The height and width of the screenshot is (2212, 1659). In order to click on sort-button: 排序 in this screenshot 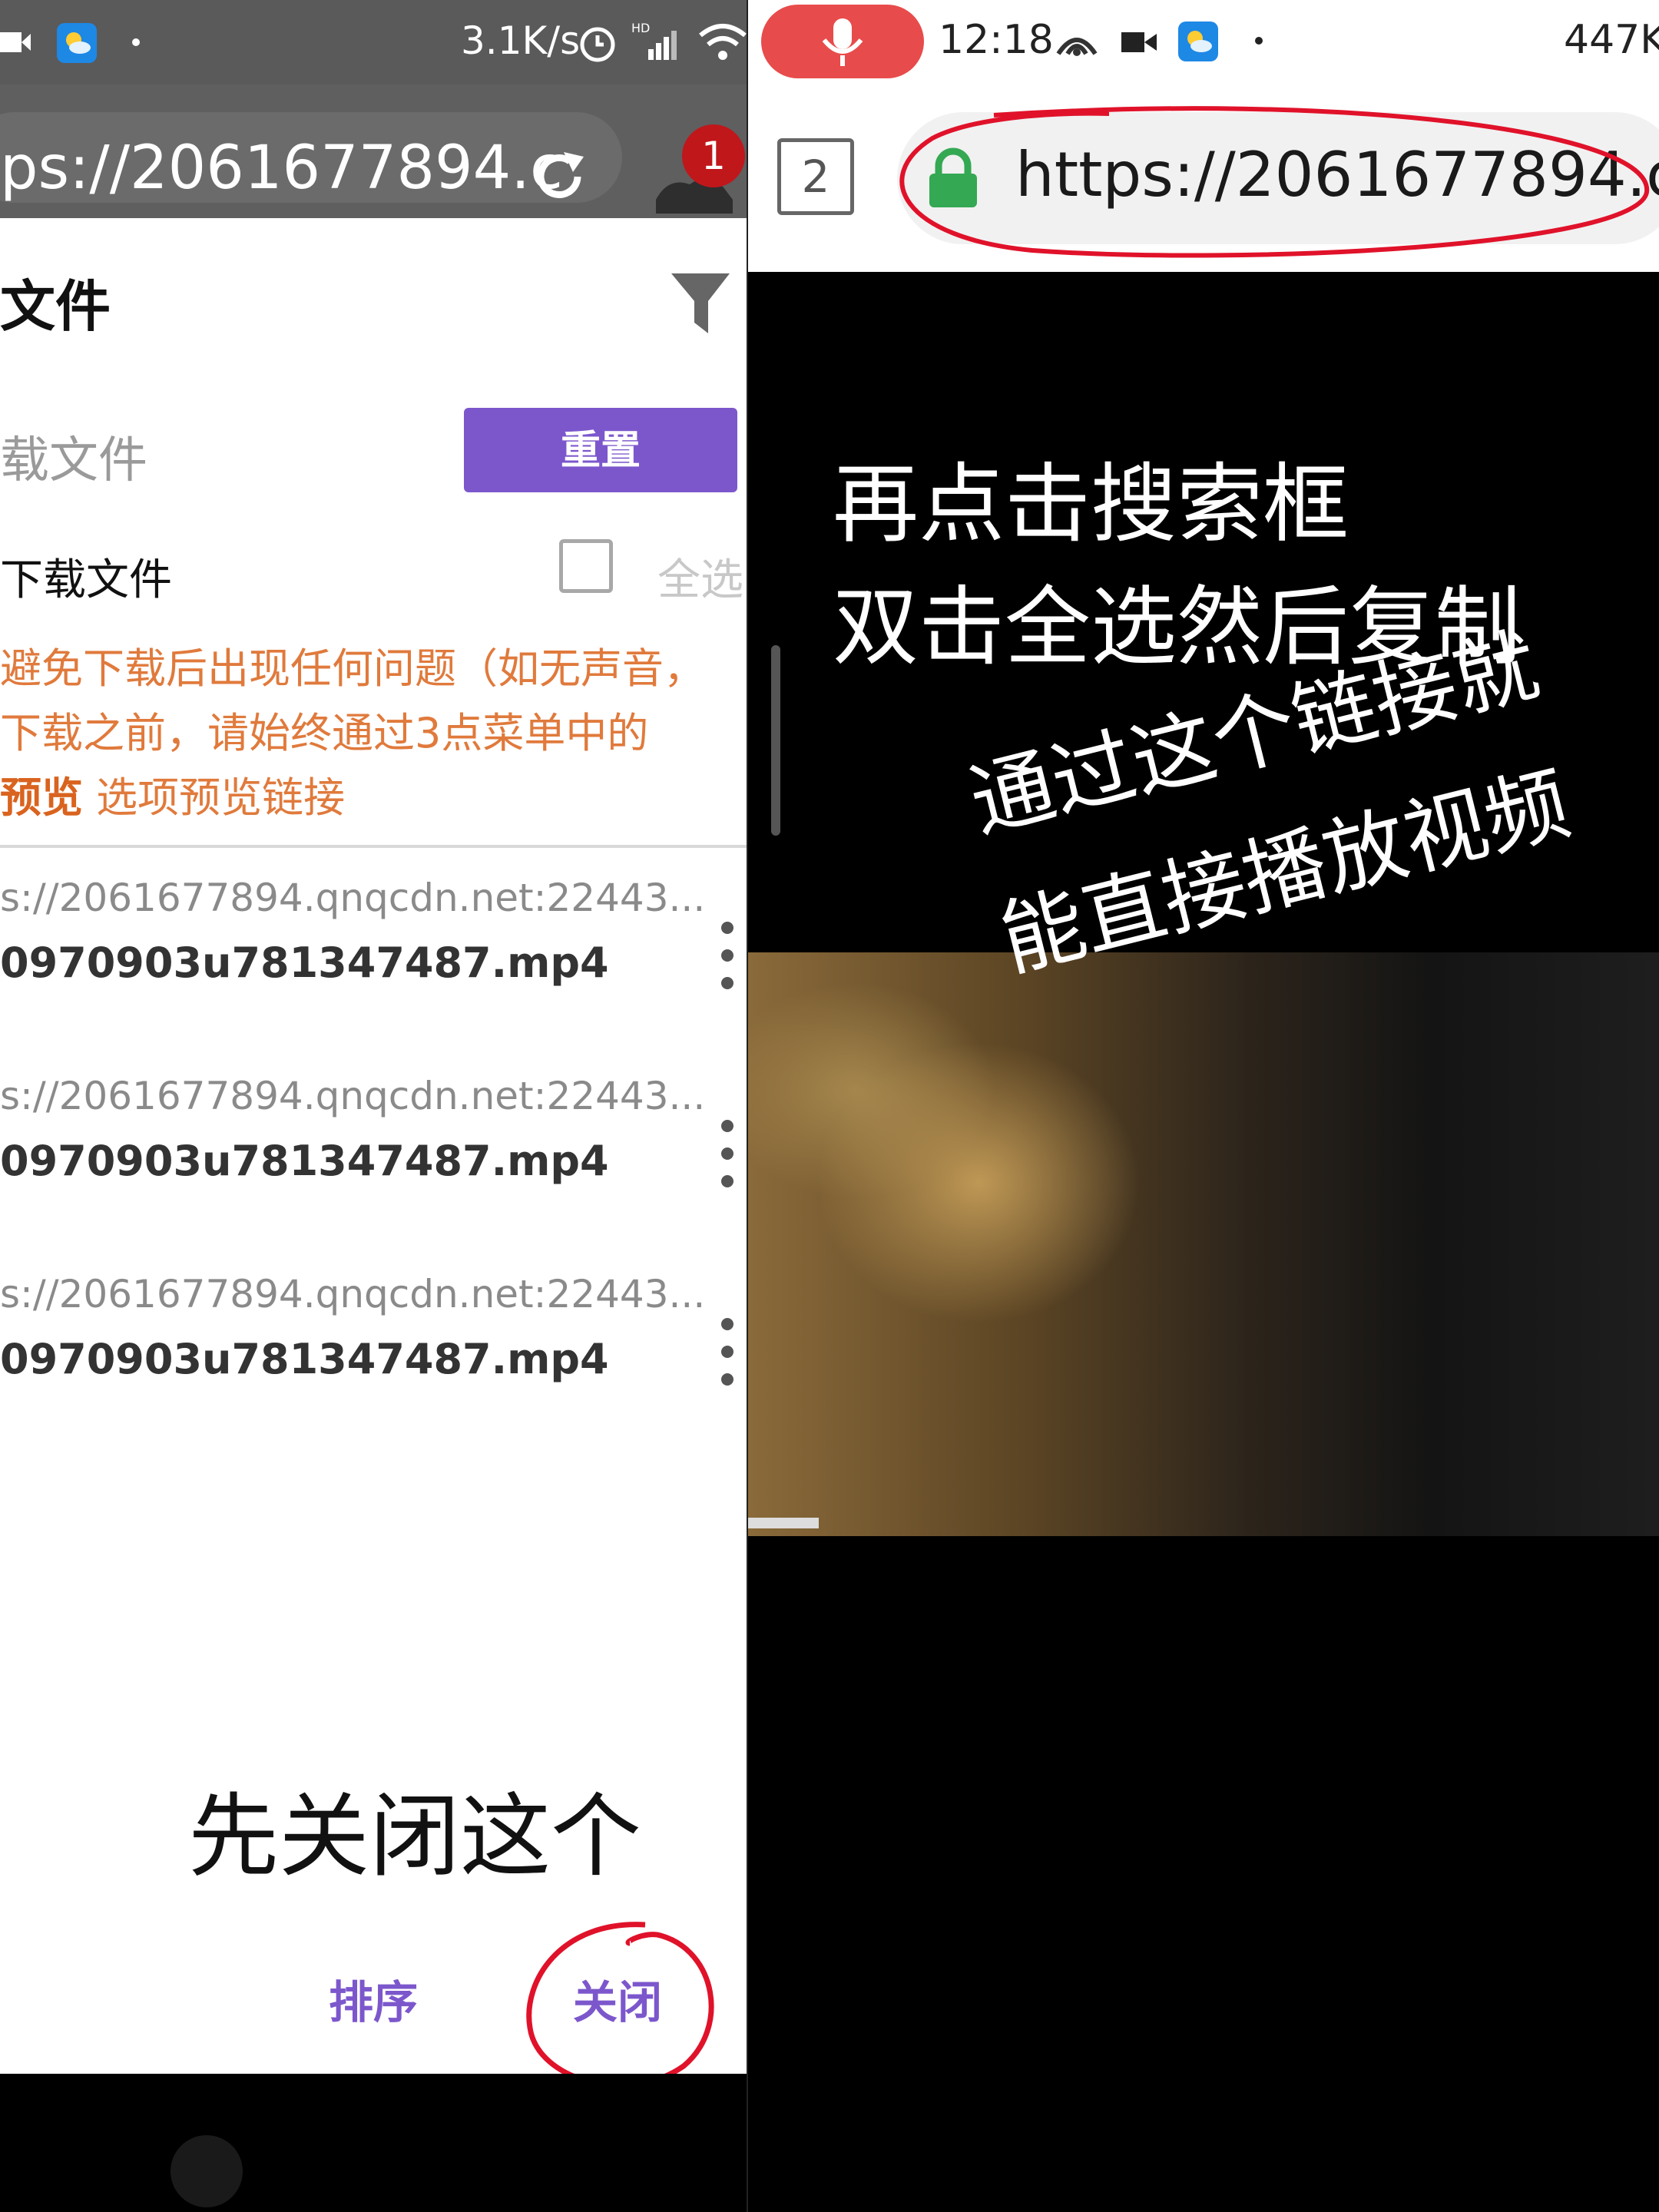, I will do `click(374, 1998)`.